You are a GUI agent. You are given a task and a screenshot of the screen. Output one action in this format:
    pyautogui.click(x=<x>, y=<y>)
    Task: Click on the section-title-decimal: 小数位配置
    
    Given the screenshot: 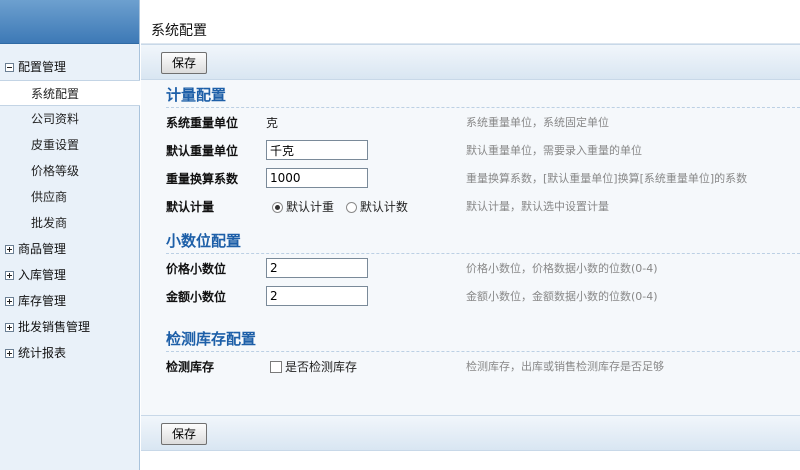 What is the action you would take?
    pyautogui.click(x=483, y=240)
    